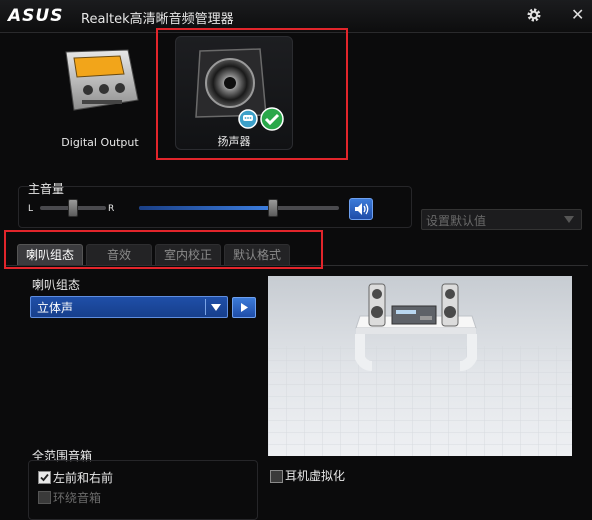 The image size is (592, 520). I want to click on checkmark-icon, so click(44, 477).